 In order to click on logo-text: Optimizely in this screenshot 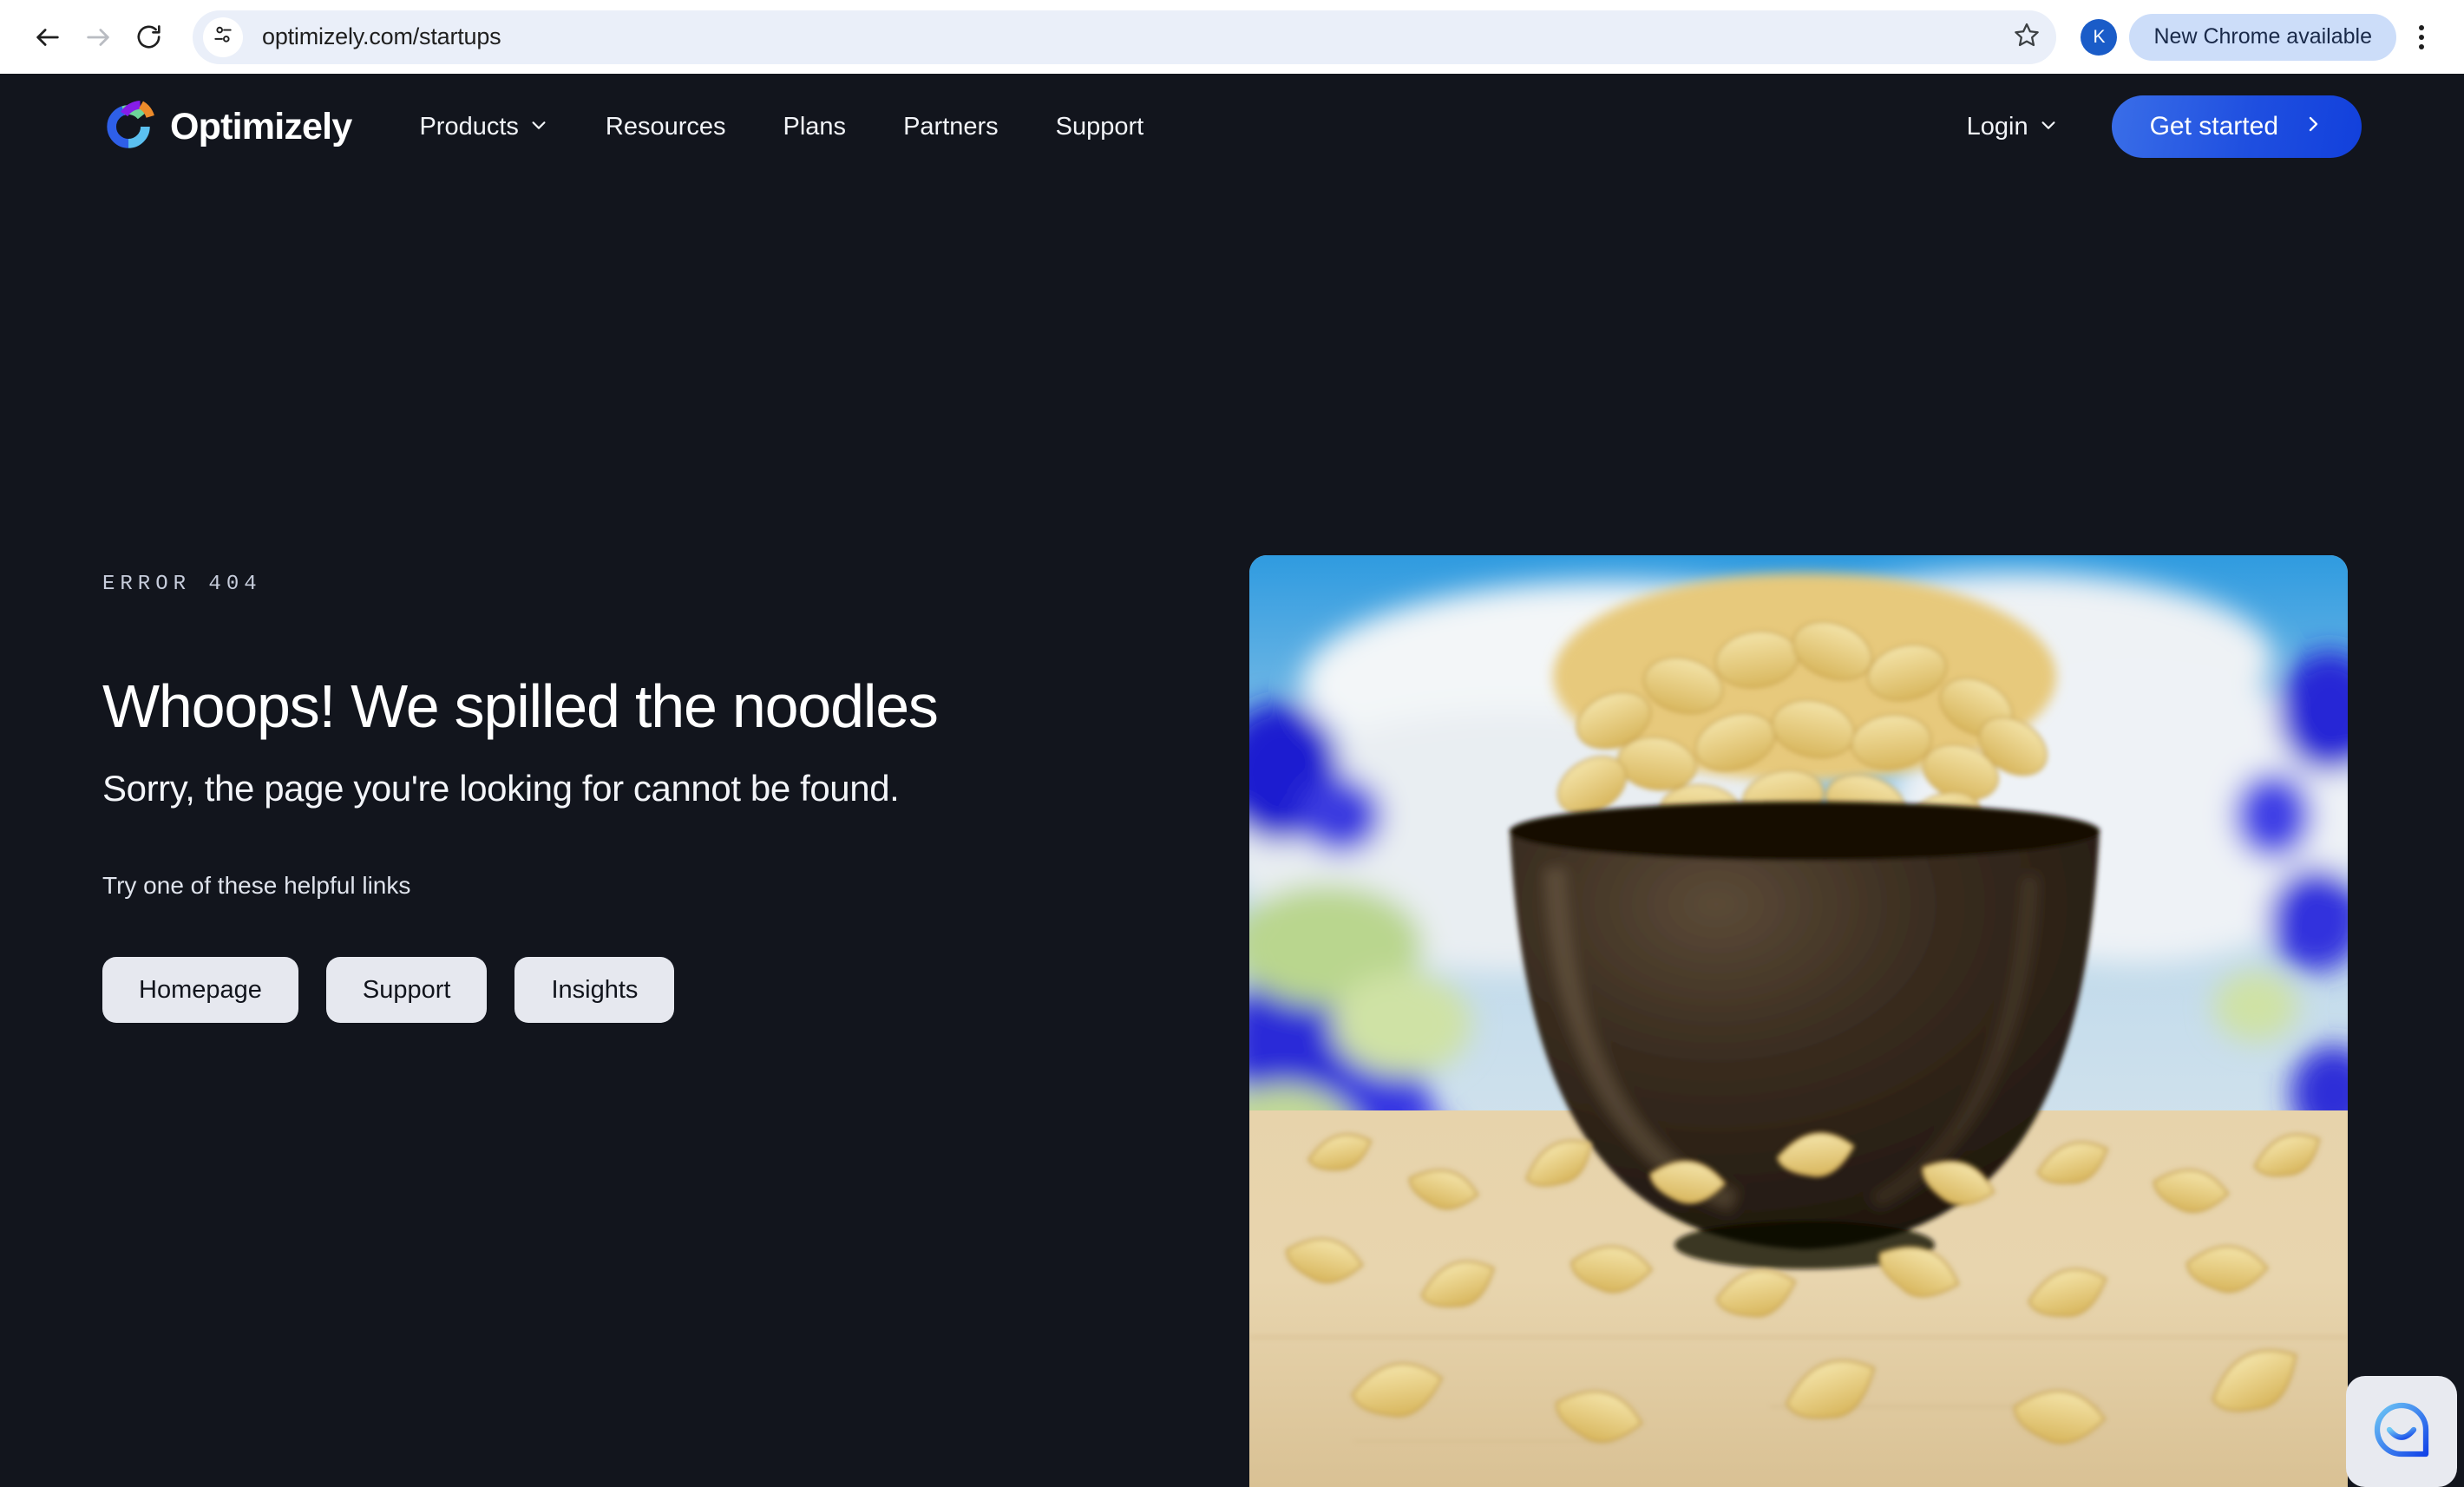, I will do `click(261, 126)`.